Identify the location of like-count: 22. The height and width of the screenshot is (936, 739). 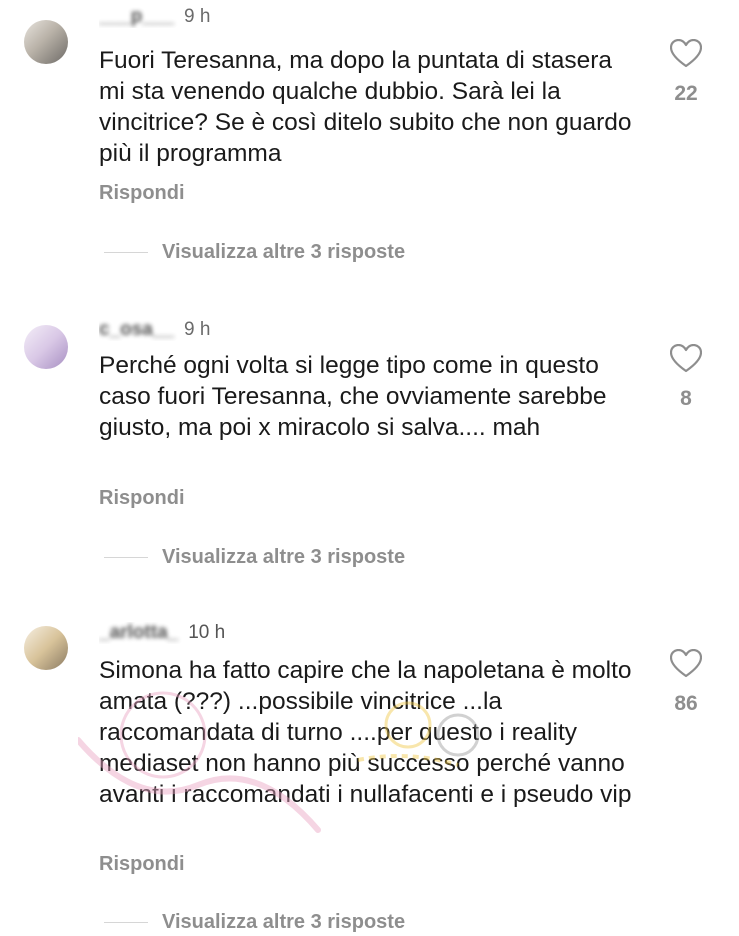
(686, 93).